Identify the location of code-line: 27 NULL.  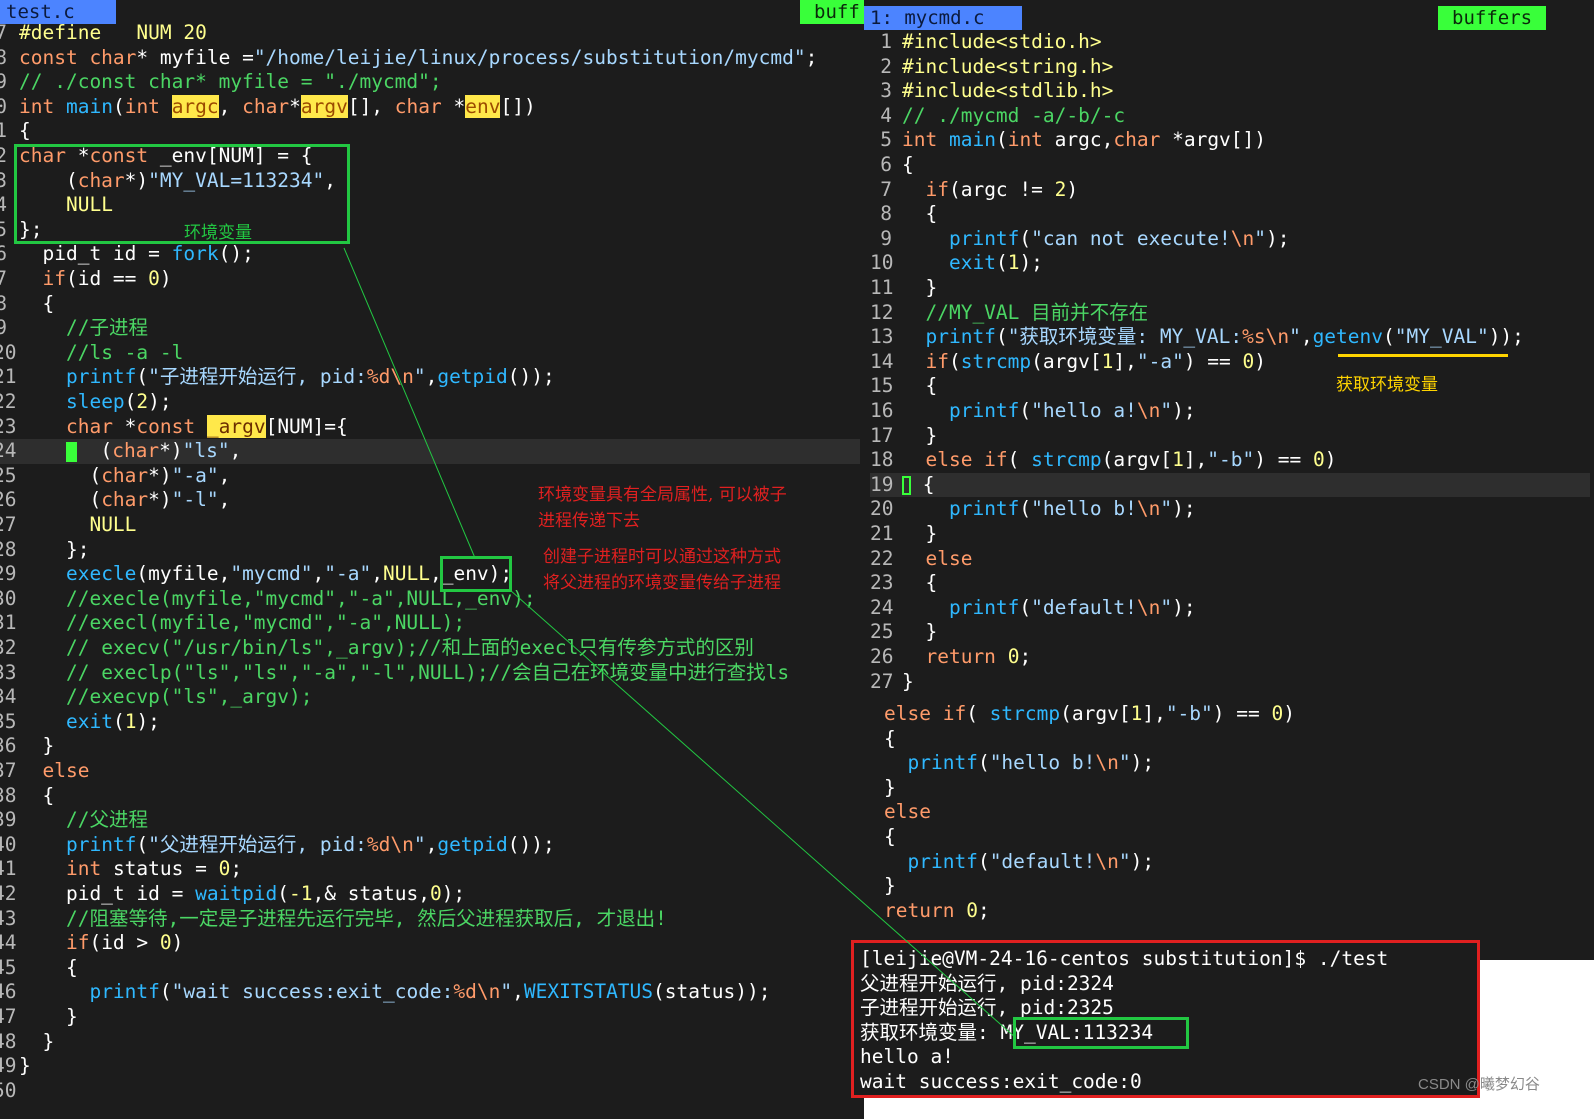
(68, 525).